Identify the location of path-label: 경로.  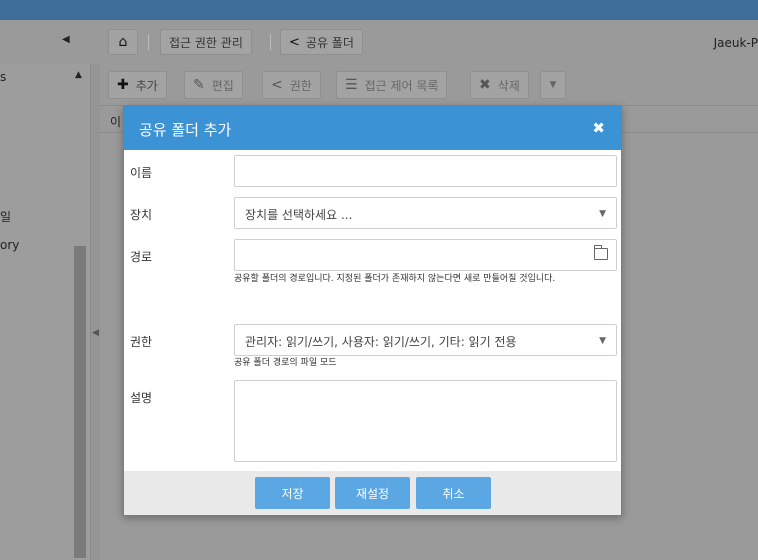
(141, 257).